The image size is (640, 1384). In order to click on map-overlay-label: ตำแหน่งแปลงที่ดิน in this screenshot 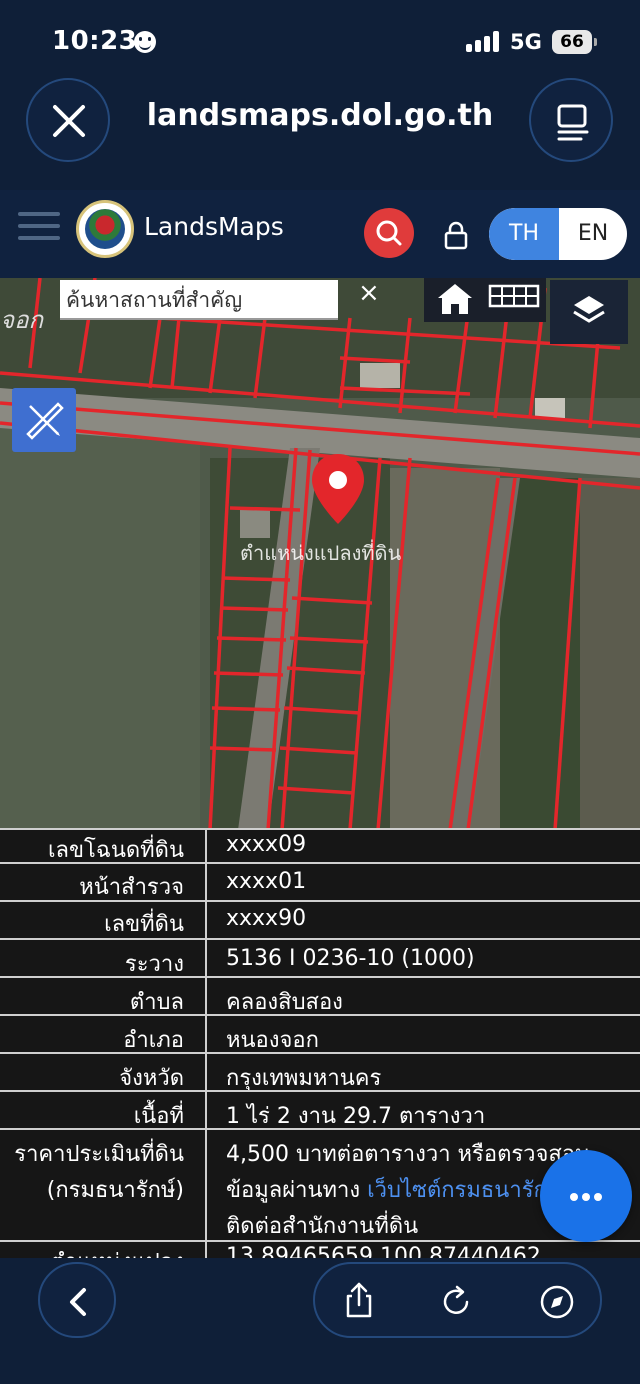, I will do `click(321, 552)`.